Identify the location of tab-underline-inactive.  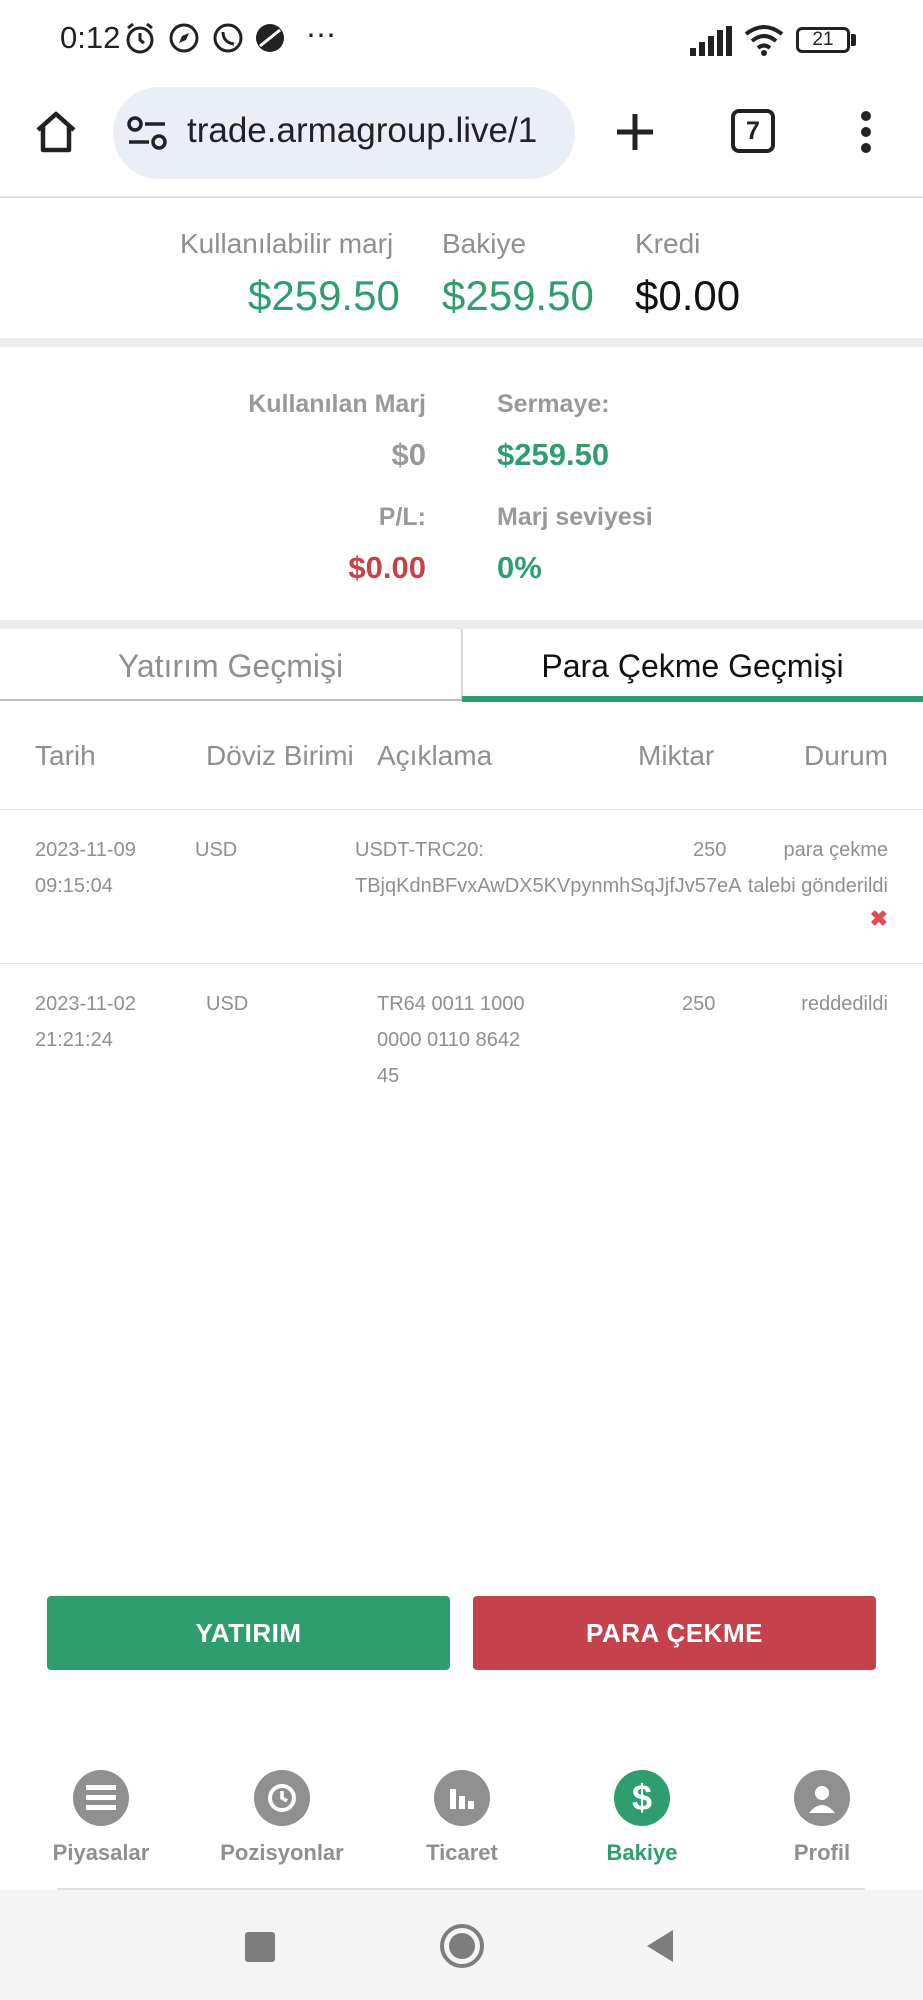
(231, 700).